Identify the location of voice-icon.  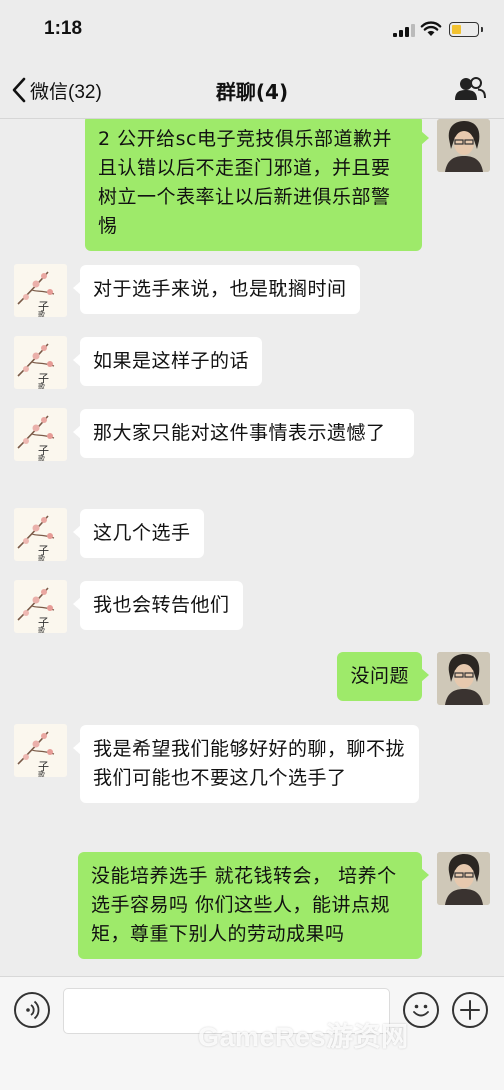
(33, 1010).